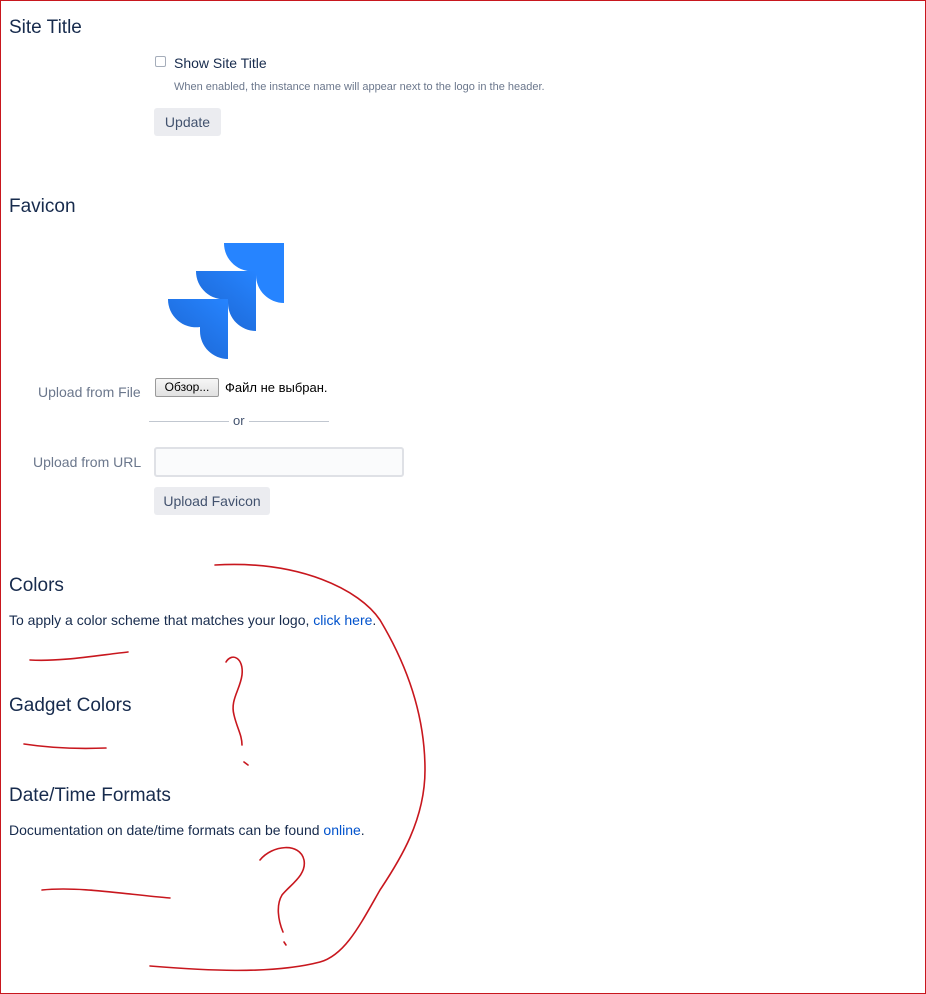  Describe the element at coordinates (362, 830) in the screenshot. I see `datetime-description-suffix: .` at that location.